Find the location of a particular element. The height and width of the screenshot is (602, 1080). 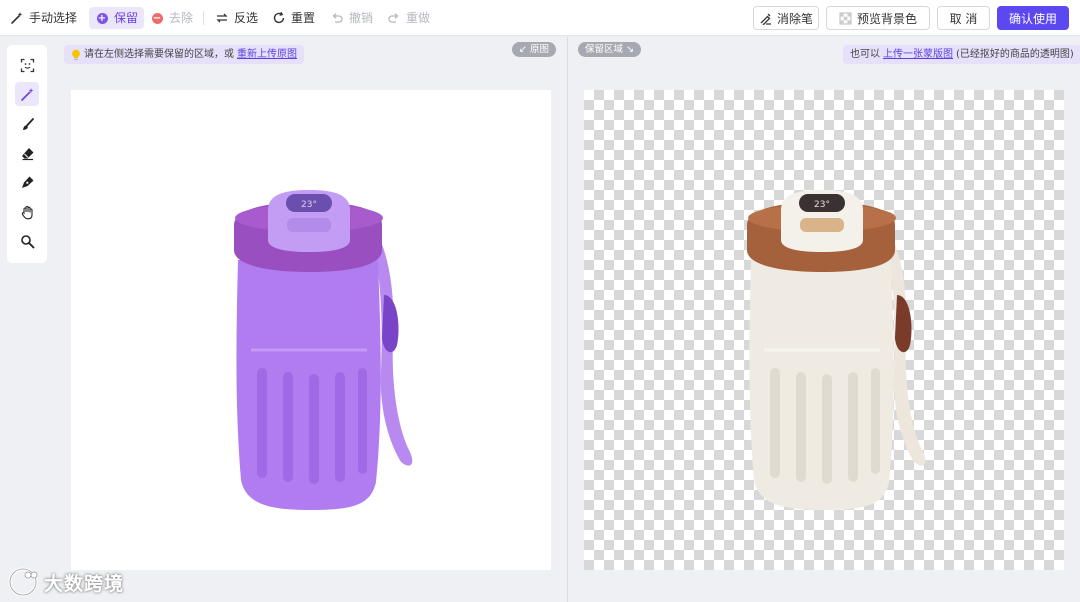

eraser-pen-button: 消除笔 is located at coordinates (786, 18).